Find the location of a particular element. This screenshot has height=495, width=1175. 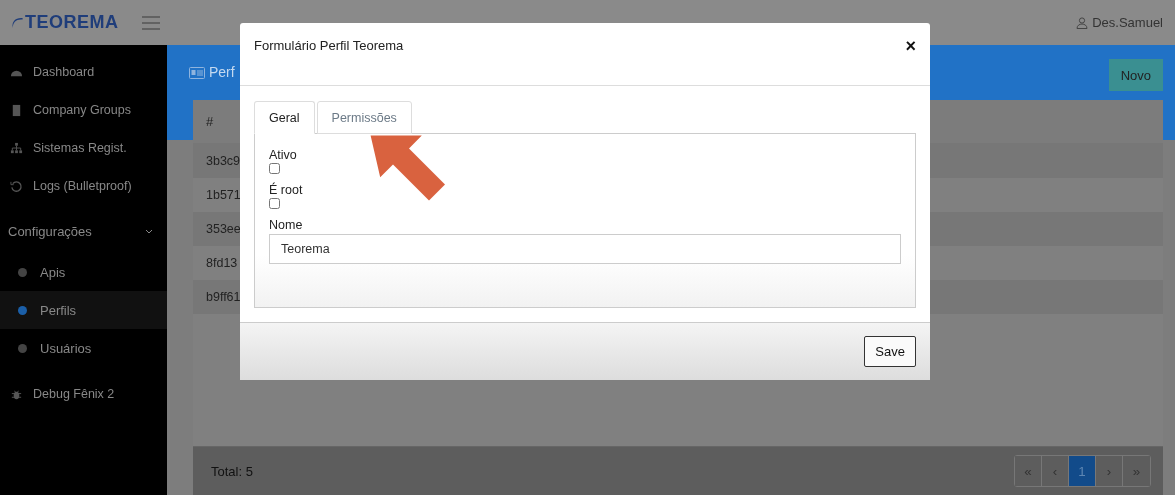

total-count: Total: 5 is located at coordinates (232, 471).